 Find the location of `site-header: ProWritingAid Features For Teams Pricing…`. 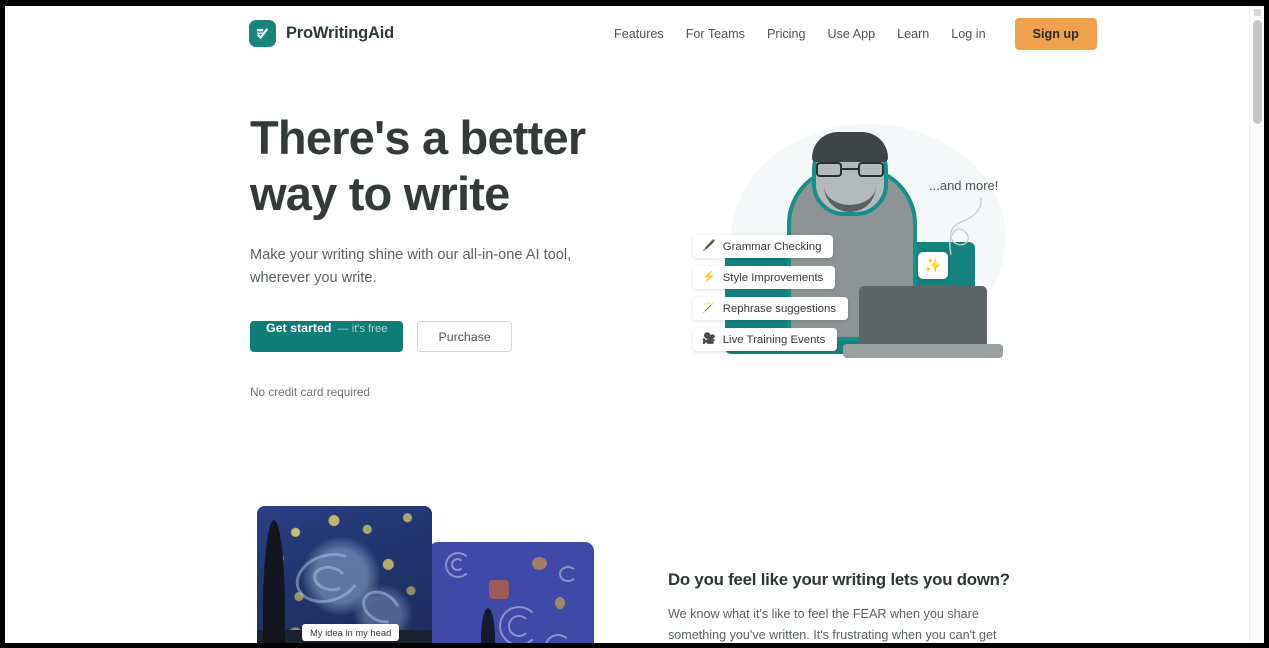

site-header: ProWritingAid Features For Teams Pricing… is located at coordinates (627, 34).